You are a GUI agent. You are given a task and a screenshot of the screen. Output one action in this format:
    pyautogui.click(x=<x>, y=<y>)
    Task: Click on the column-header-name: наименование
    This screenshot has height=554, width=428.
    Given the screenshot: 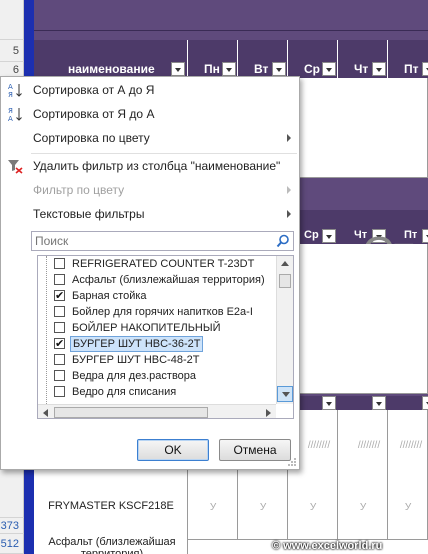 What is the action you would take?
    pyautogui.click(x=111, y=69)
    